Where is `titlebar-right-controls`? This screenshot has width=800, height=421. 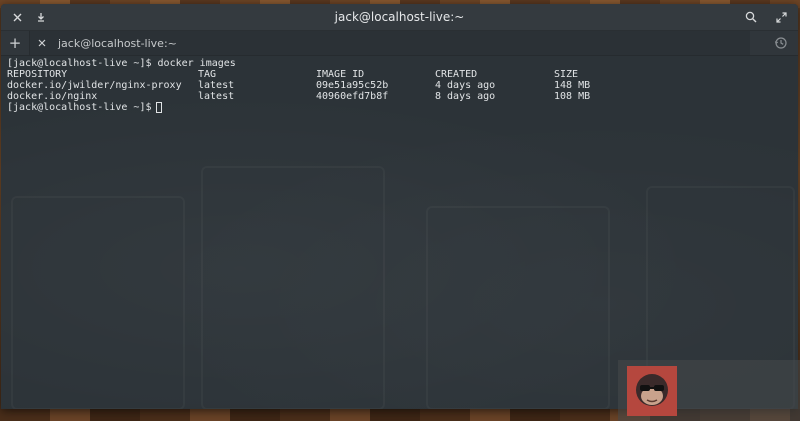
titlebar-right-controls is located at coordinates (766, 17).